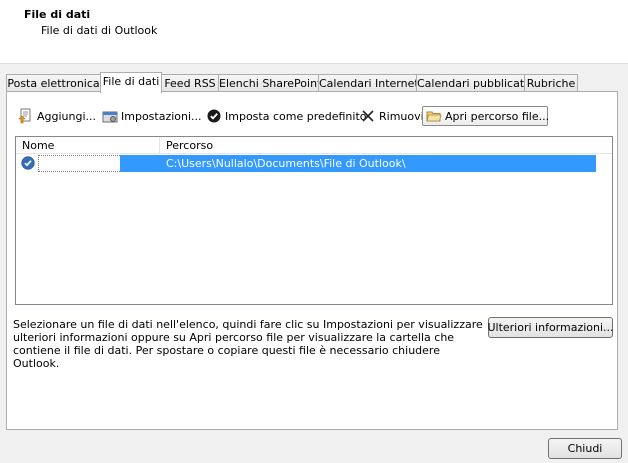  I want to click on tab-internet-calendars: Calendari Internet, so click(368, 83).